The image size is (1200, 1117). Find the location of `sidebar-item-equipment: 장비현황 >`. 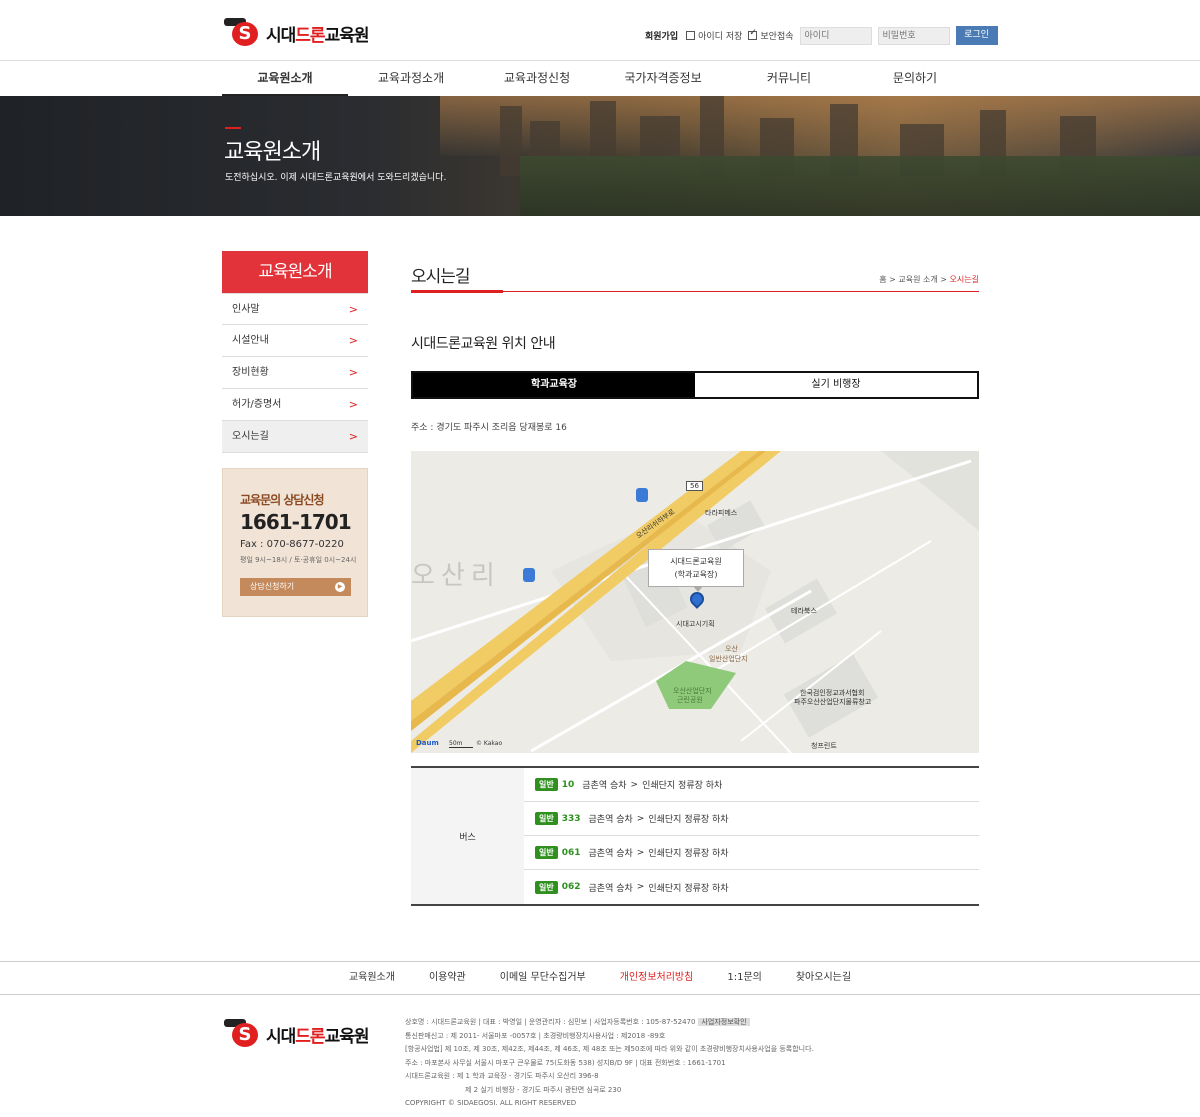

sidebar-item-equipment: 장비현황 > is located at coordinates (295, 373).